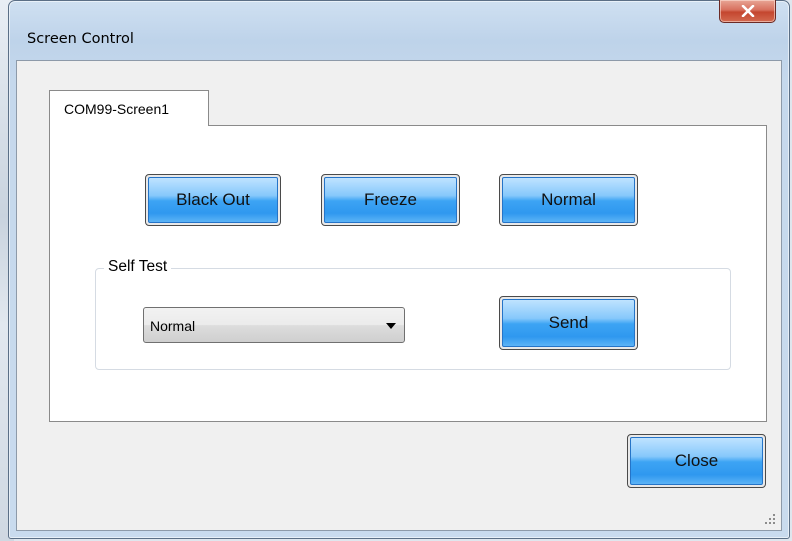 Image resolution: width=792 pixels, height=541 pixels. I want to click on dropdown-arrow-icon, so click(391, 326).